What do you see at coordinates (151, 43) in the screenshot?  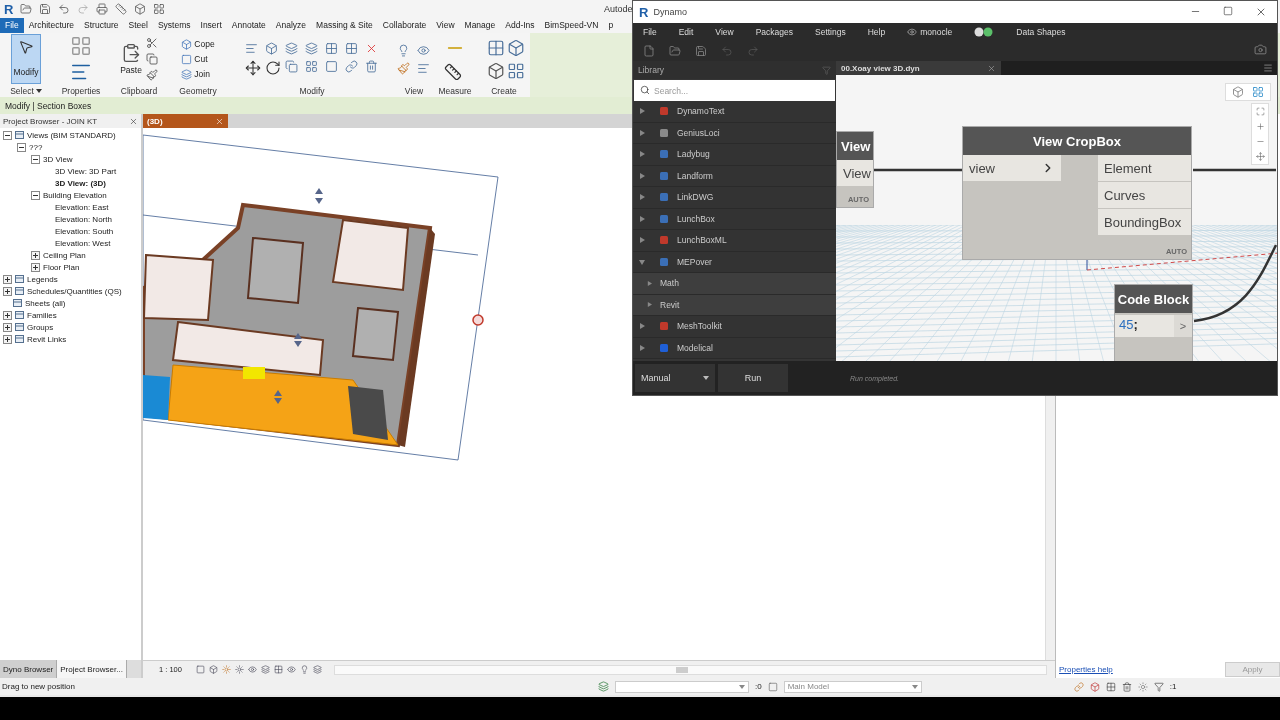 I see `scissors-icon` at bounding box center [151, 43].